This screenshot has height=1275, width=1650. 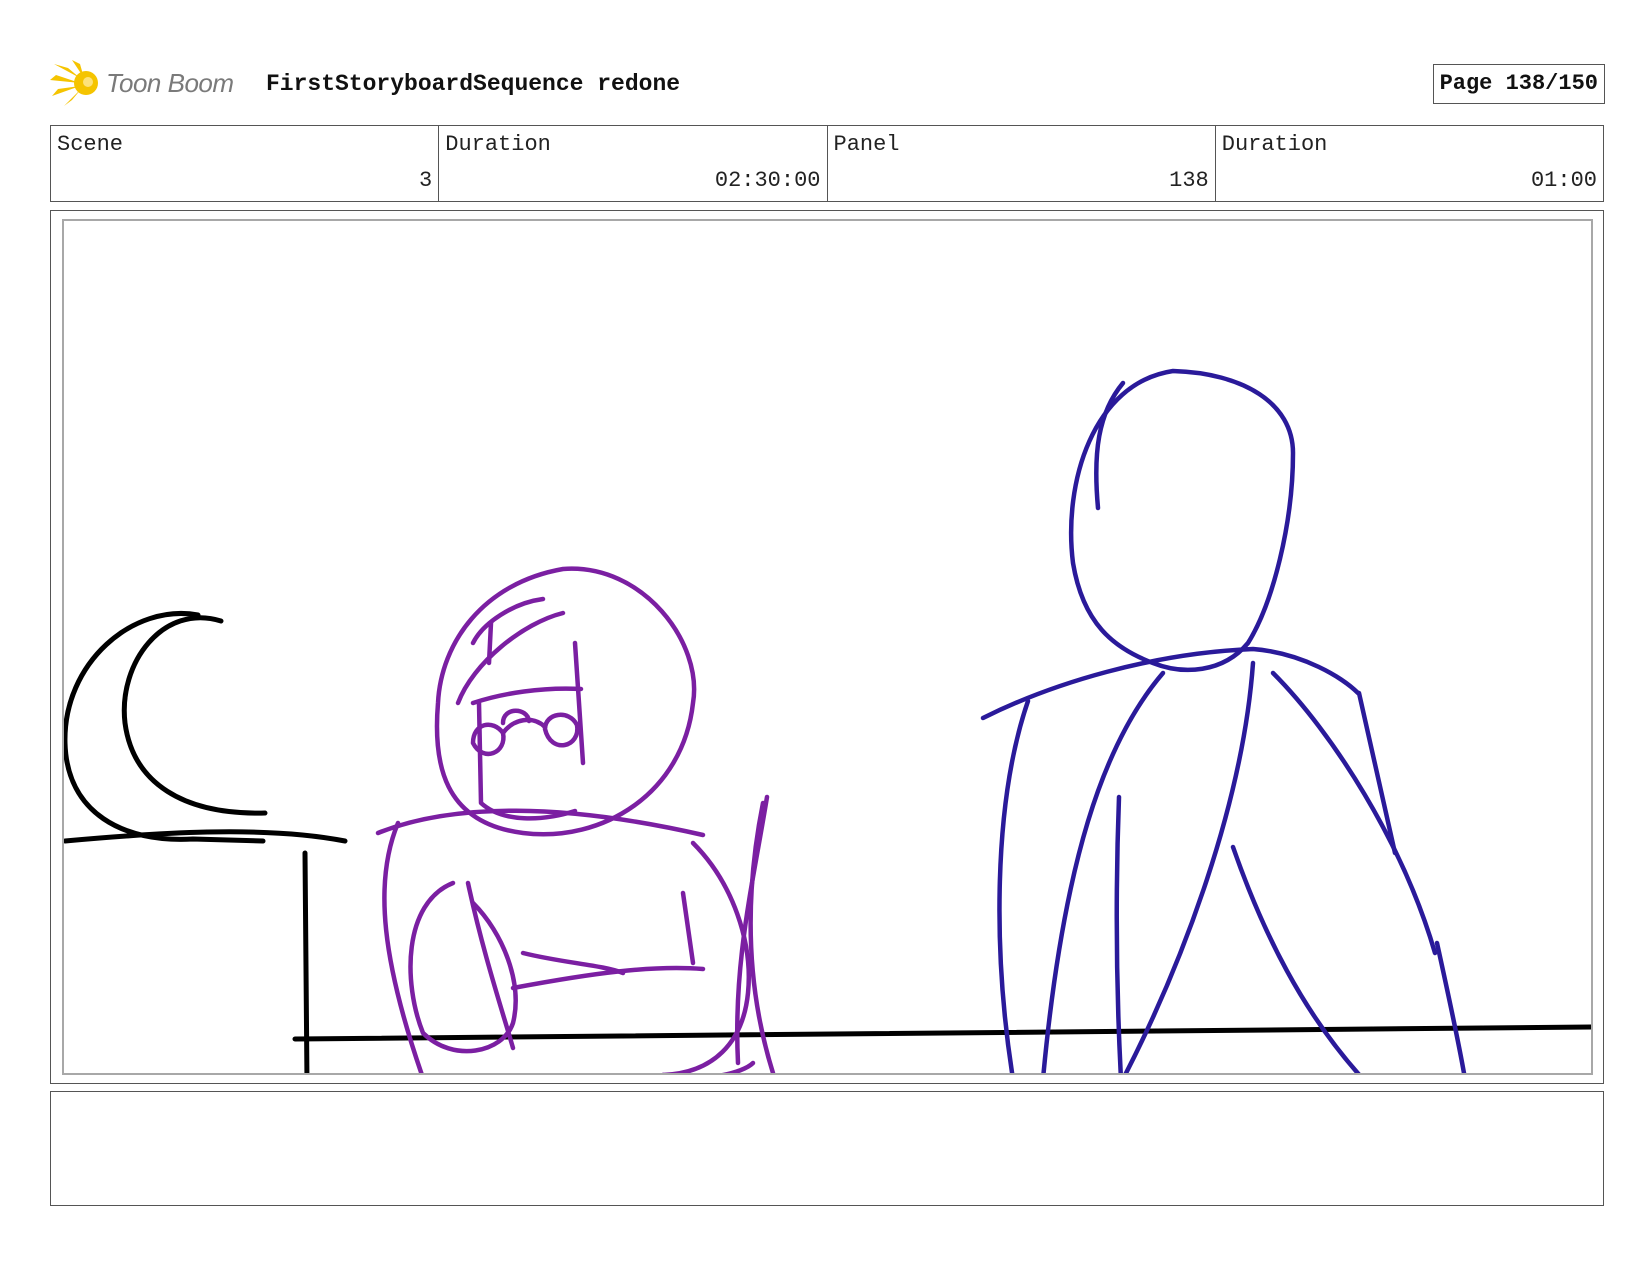 I want to click on panel-duration-value: 01:00, so click(x=1563, y=180).